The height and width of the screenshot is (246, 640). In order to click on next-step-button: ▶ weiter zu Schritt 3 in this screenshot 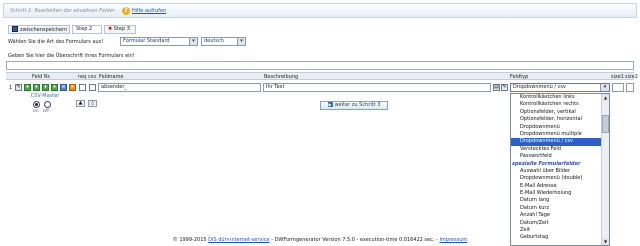, I will do `click(354, 105)`.